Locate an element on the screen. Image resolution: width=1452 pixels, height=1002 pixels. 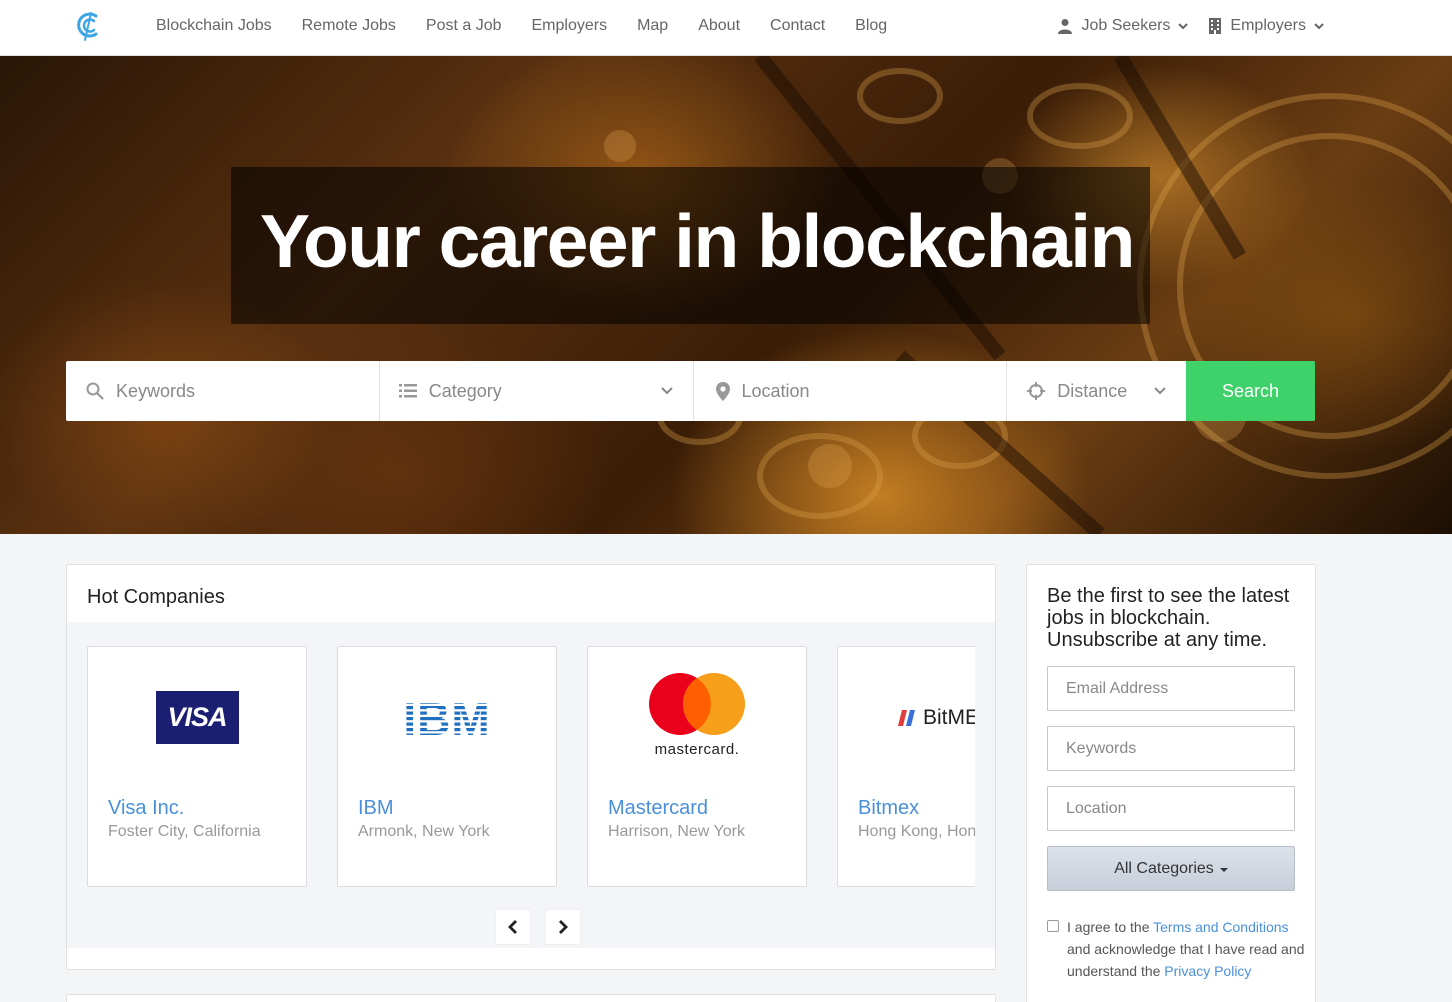
nav-map: Map is located at coordinates (652, 26).